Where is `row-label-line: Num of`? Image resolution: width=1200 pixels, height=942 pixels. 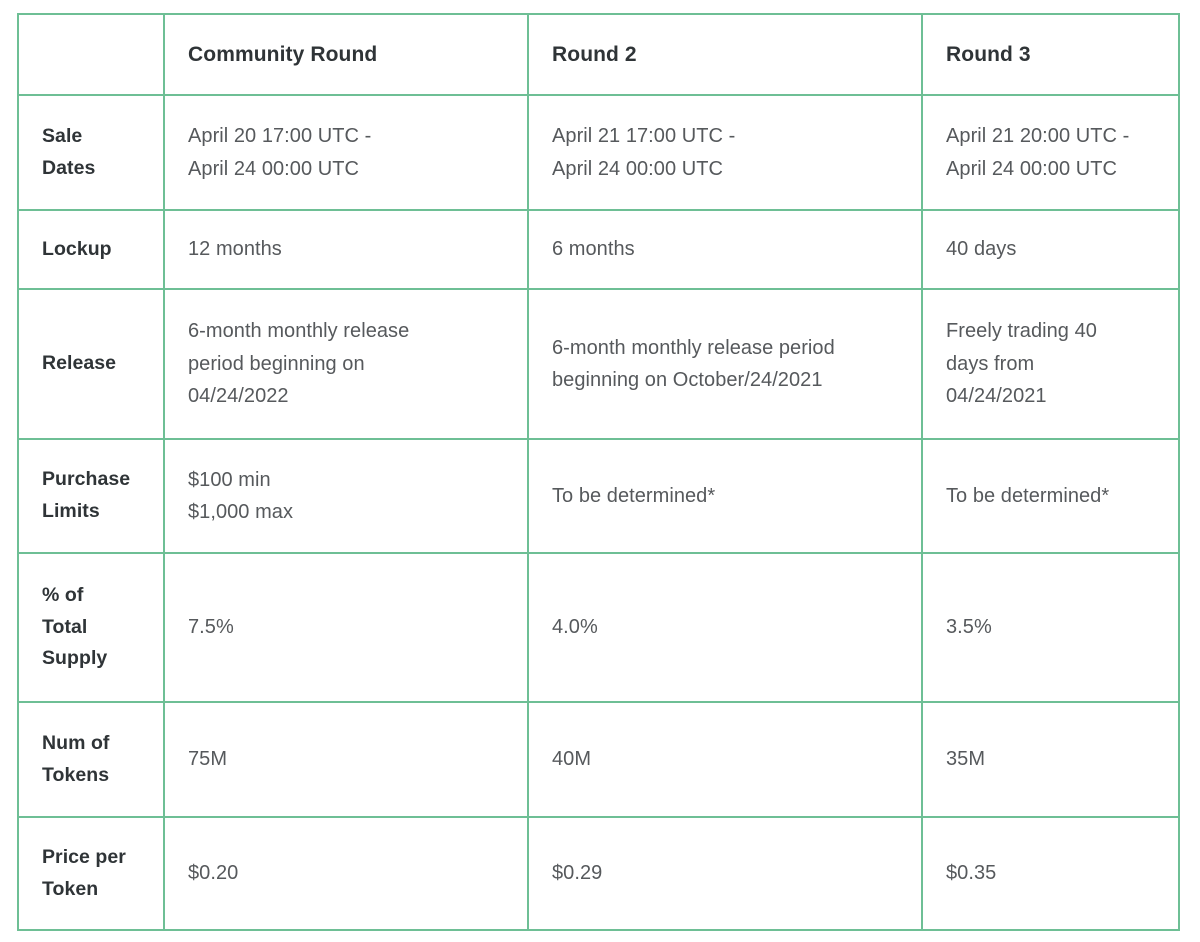 row-label-line: Num of is located at coordinates (76, 742).